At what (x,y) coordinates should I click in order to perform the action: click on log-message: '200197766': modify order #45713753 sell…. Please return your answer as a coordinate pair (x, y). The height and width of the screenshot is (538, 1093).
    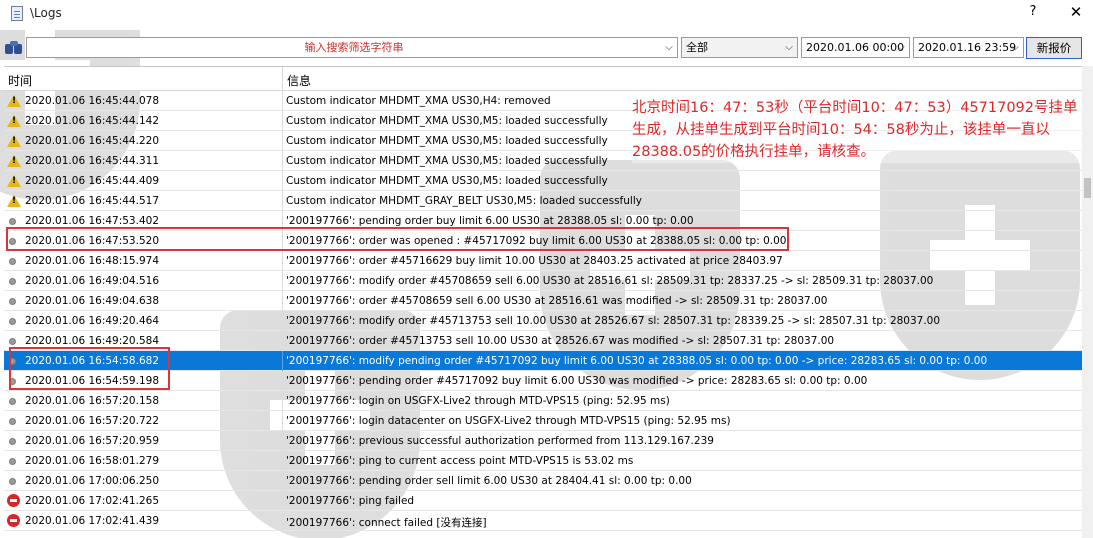
    Looking at the image, I should click on (613, 321).